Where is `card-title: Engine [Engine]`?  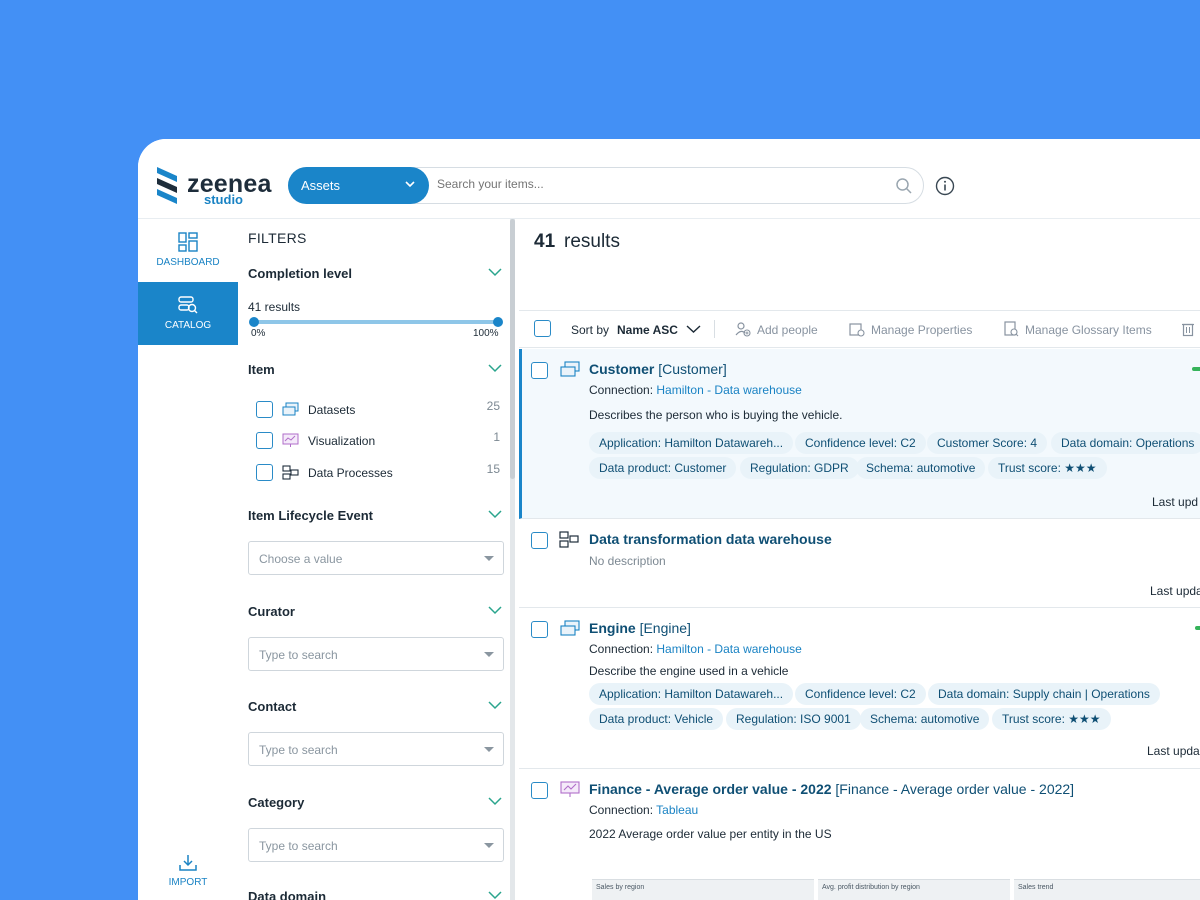
card-title: Engine [Engine] is located at coordinates (640, 628).